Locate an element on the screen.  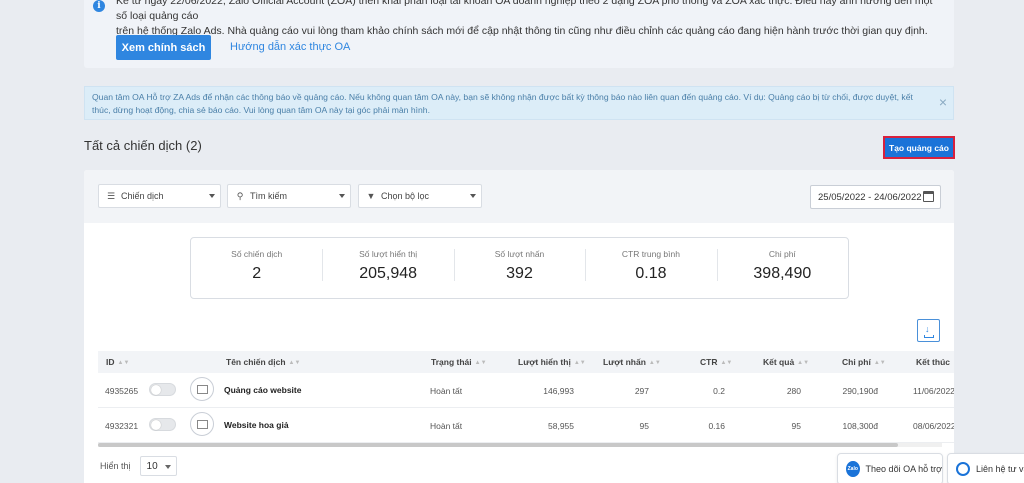
page-size-select: 10 is located at coordinates (158, 466).